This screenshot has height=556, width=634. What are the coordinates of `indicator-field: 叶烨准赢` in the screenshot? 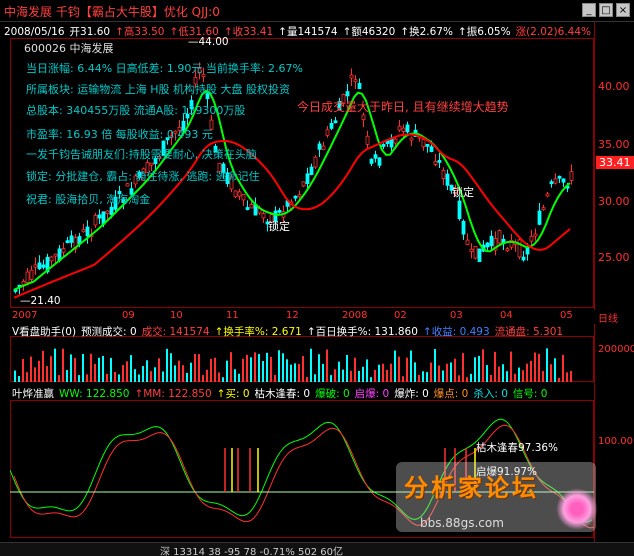 It's located at (33, 394).